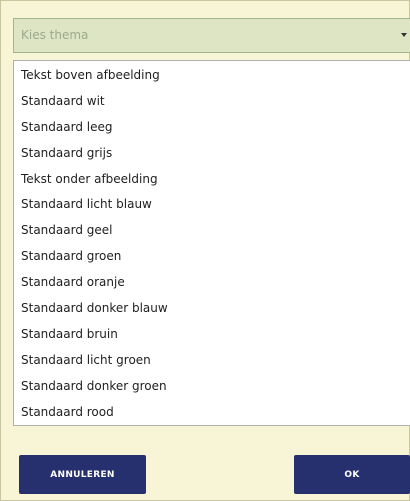 The height and width of the screenshot is (501, 410). Describe the element at coordinates (212, 128) in the screenshot. I see `theme-option: Standaard leeg` at that location.